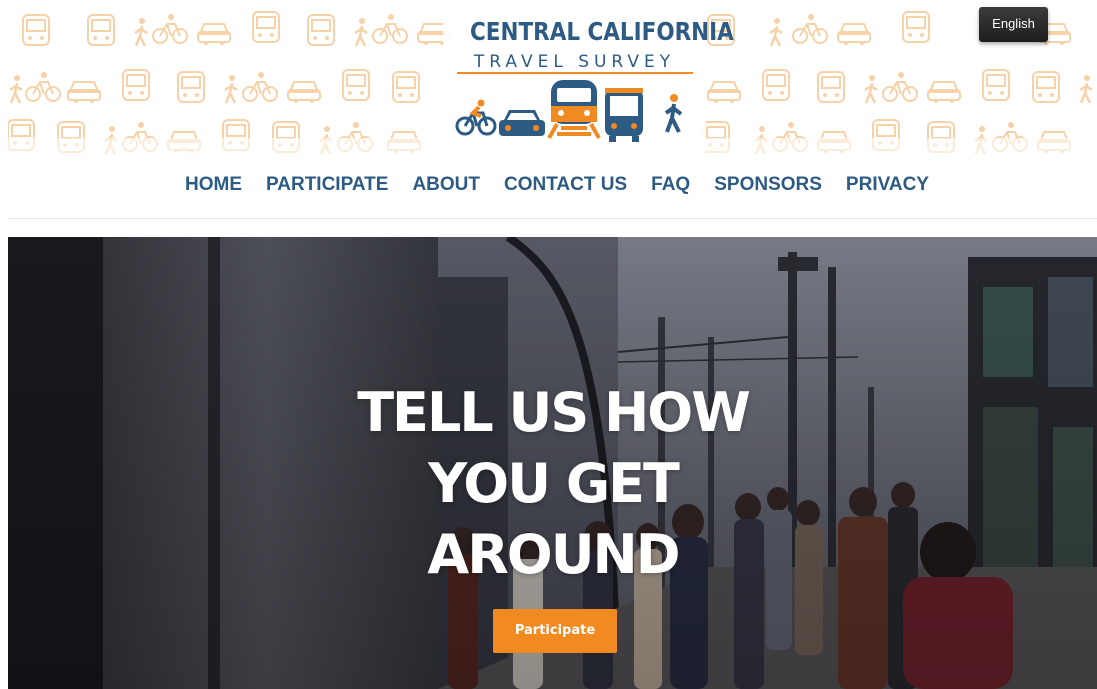 The height and width of the screenshot is (689, 1097). I want to click on nav-item-contact-us: CONTACT US, so click(565, 185).